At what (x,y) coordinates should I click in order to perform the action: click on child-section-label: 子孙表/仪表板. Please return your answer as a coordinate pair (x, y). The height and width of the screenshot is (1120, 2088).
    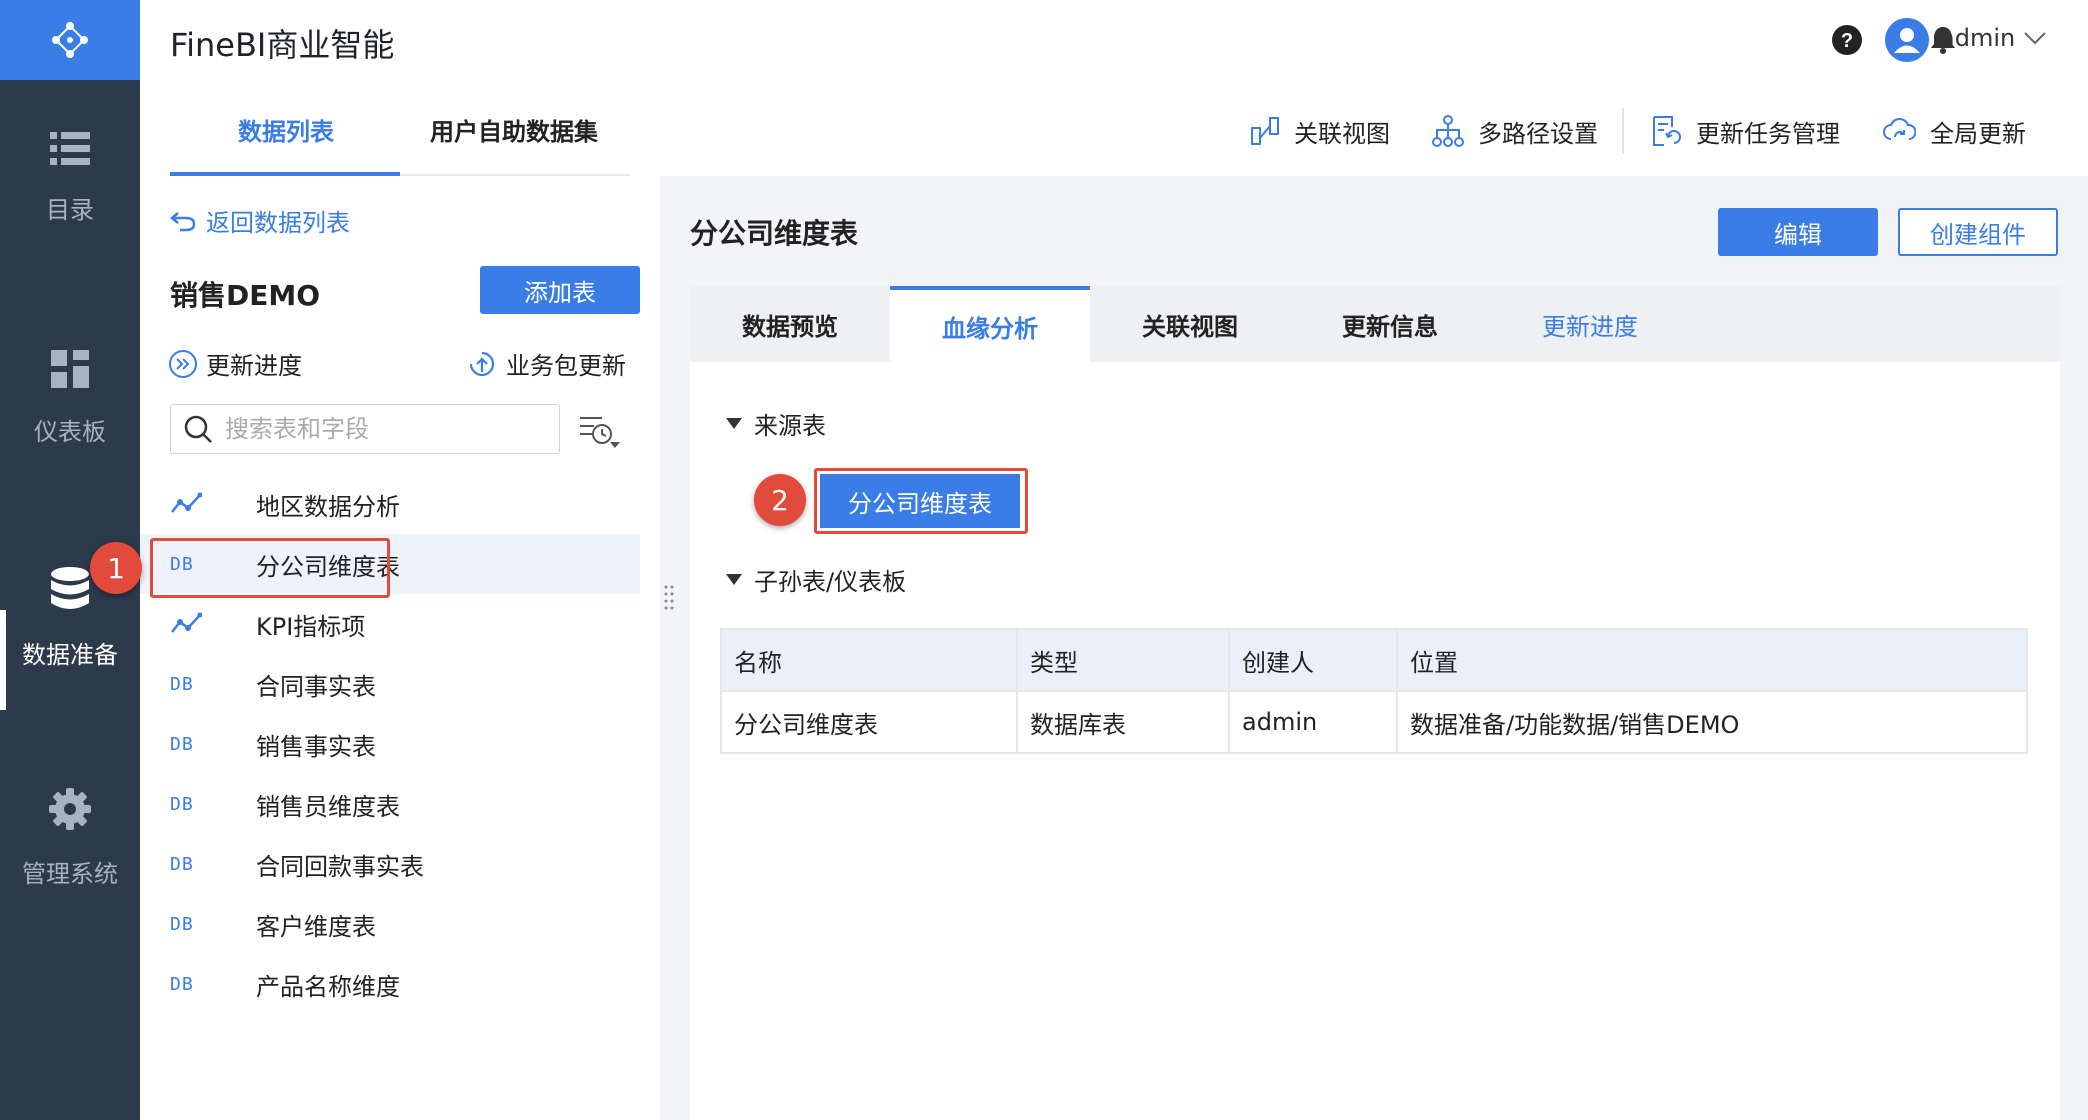
    Looking at the image, I should click on (830, 582).